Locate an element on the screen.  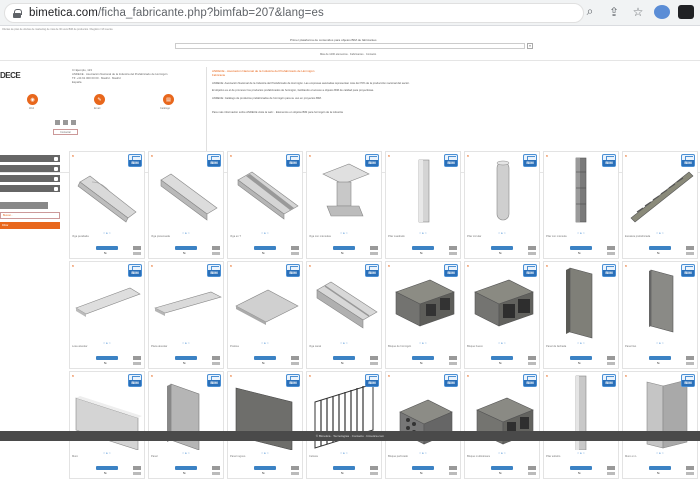
search-button: » is located at coordinates (530, 46).